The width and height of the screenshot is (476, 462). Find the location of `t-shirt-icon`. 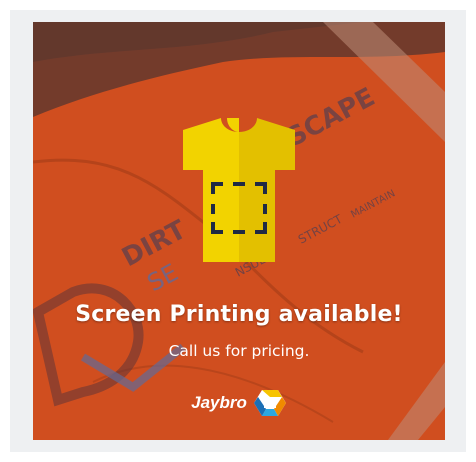

t-shirt-icon is located at coordinates (239, 190).